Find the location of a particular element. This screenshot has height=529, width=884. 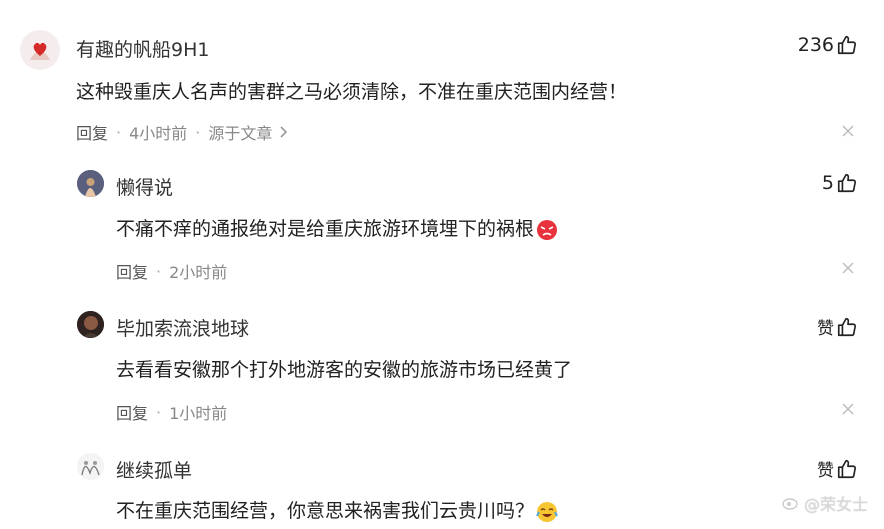

comment-text: 不痛不痒的通报绝对是给重庆旅游环境埋下的祸根 is located at coordinates (337, 227).